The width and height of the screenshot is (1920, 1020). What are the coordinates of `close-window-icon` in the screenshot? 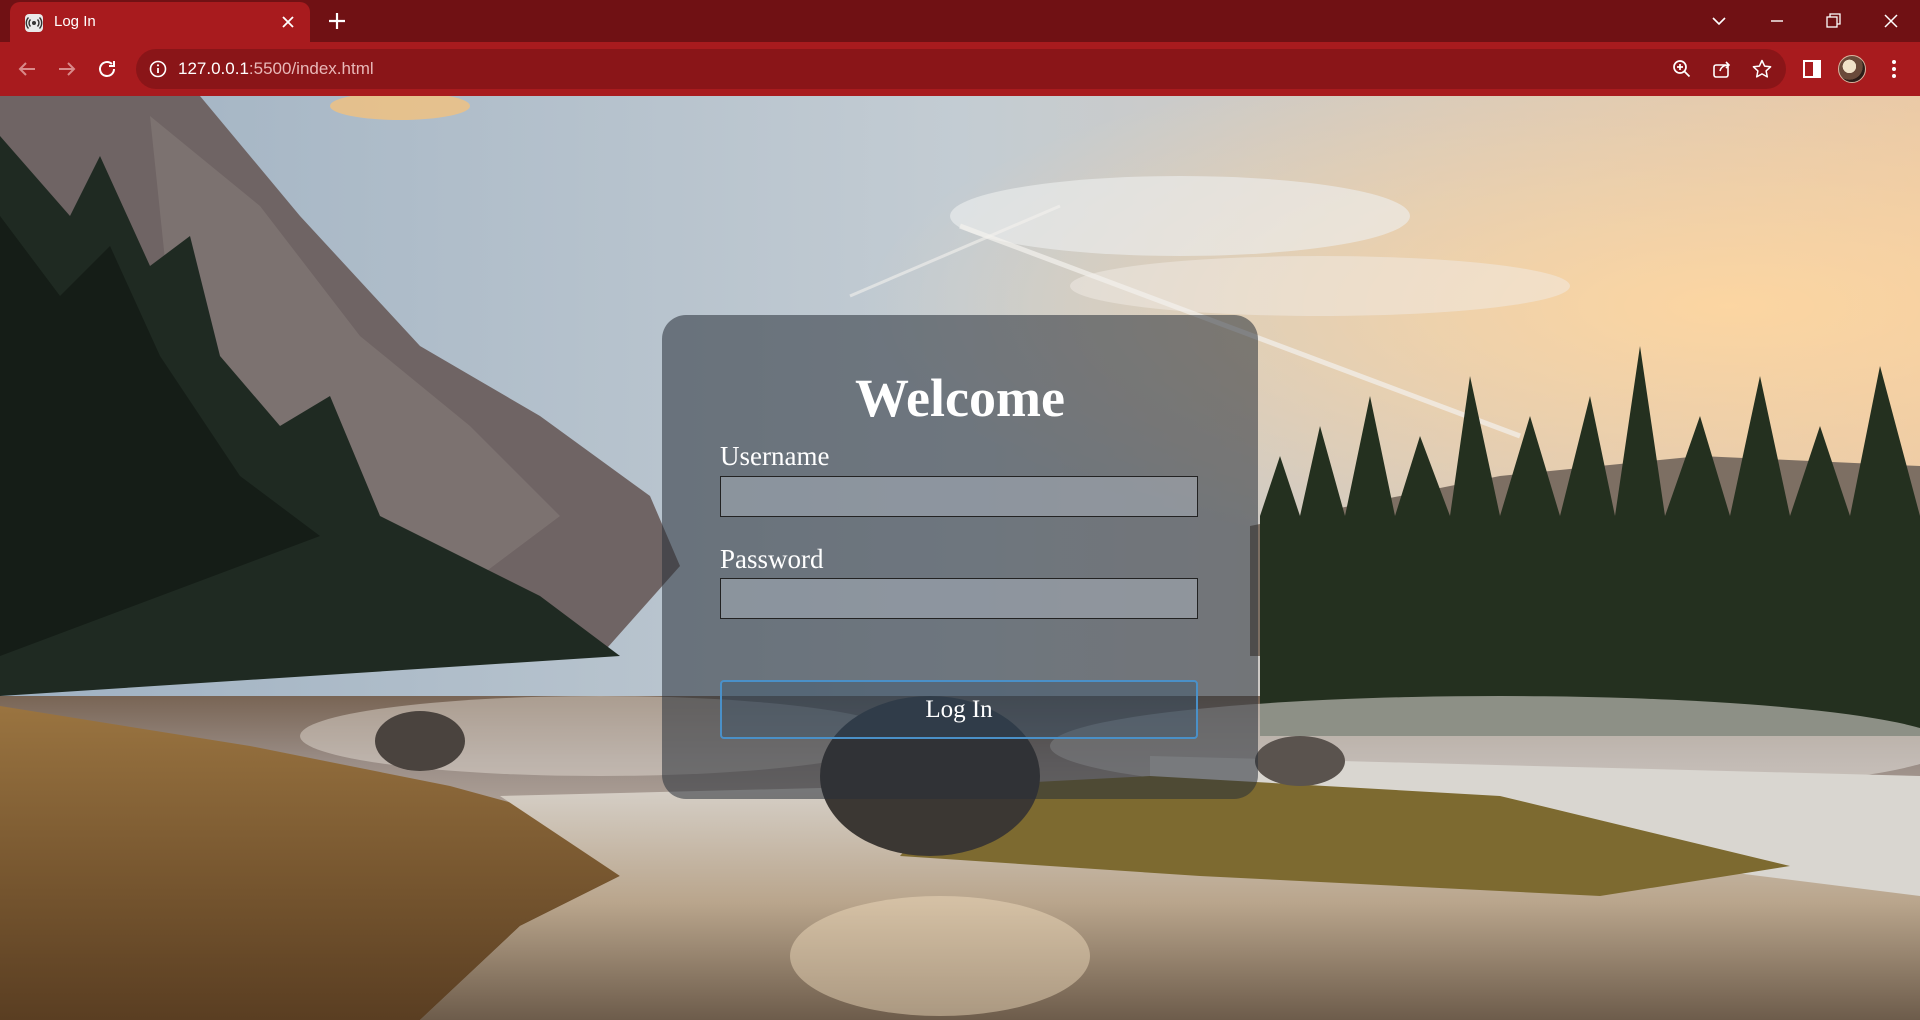 It's located at (1891, 21).